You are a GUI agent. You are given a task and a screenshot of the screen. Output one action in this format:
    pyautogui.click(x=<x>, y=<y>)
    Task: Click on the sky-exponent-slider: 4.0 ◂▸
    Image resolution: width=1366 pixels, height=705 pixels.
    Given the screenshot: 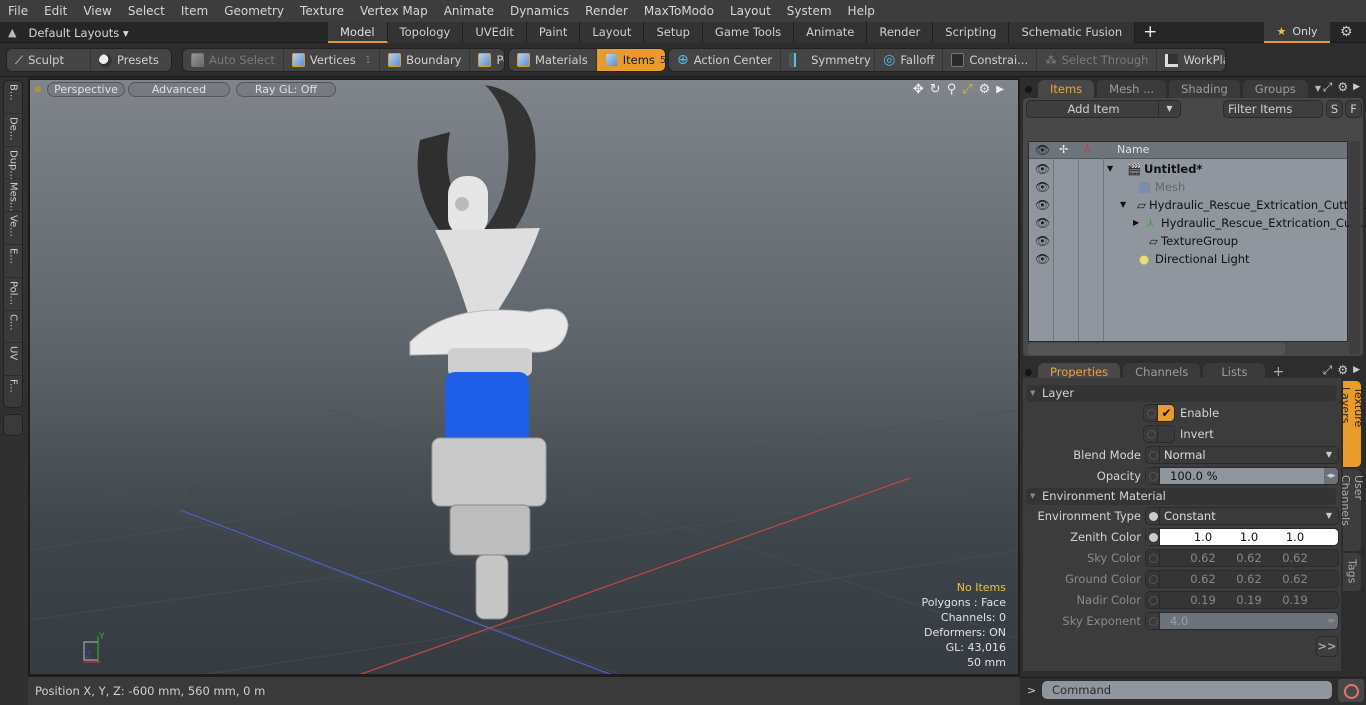 What is the action you would take?
    pyautogui.click(x=1242, y=621)
    